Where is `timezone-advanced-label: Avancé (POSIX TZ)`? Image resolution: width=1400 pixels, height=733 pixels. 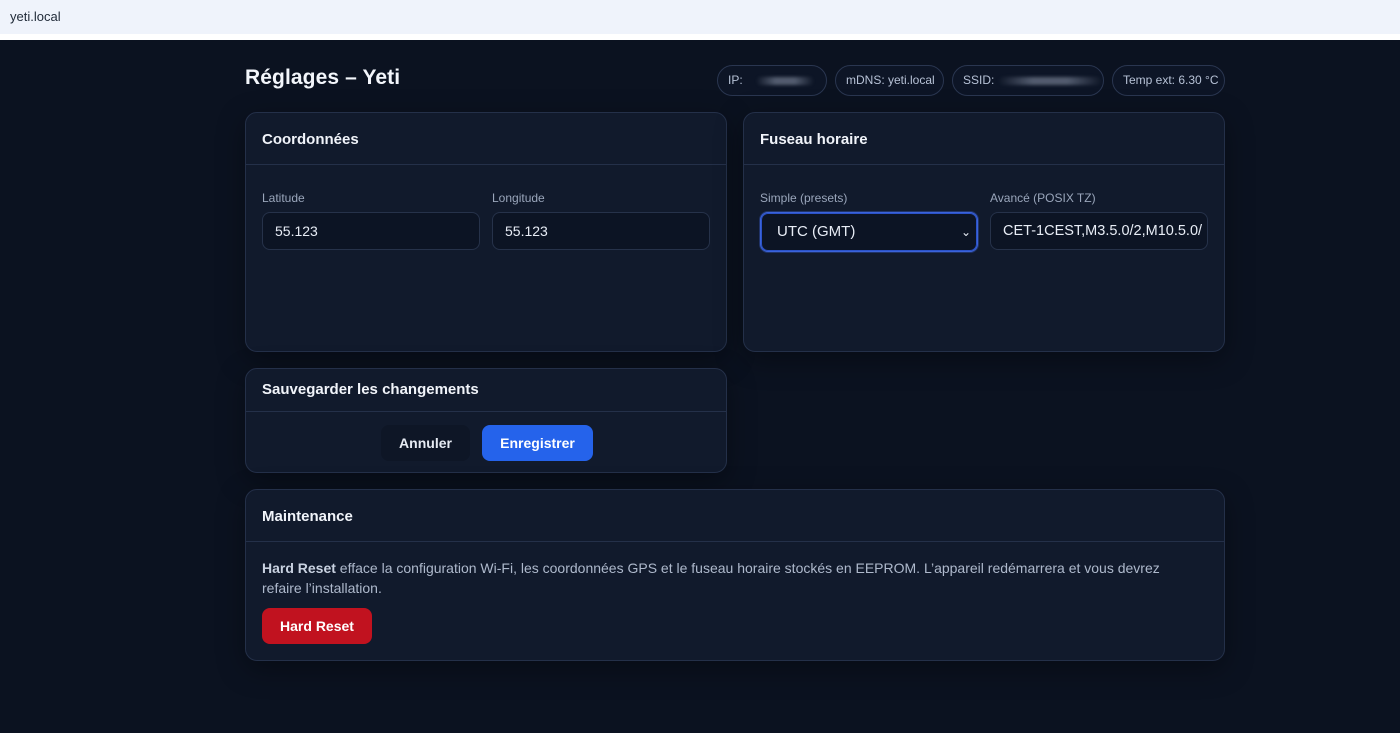 timezone-advanced-label: Avancé (POSIX TZ) is located at coordinates (1043, 198).